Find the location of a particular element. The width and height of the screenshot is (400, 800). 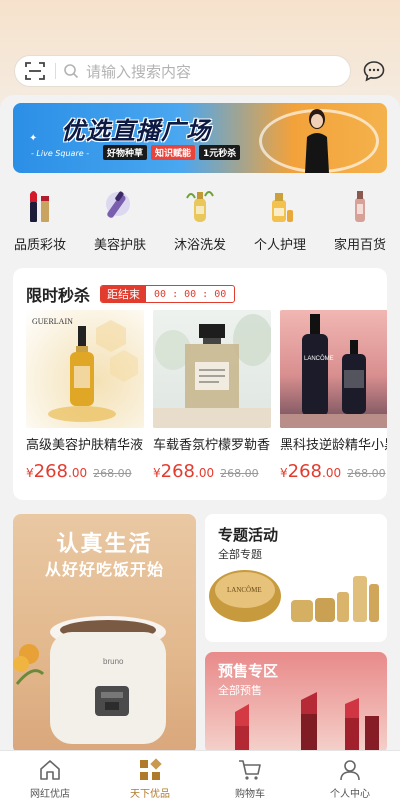

search-box: 请输入搜索内容 is located at coordinates (182, 71).